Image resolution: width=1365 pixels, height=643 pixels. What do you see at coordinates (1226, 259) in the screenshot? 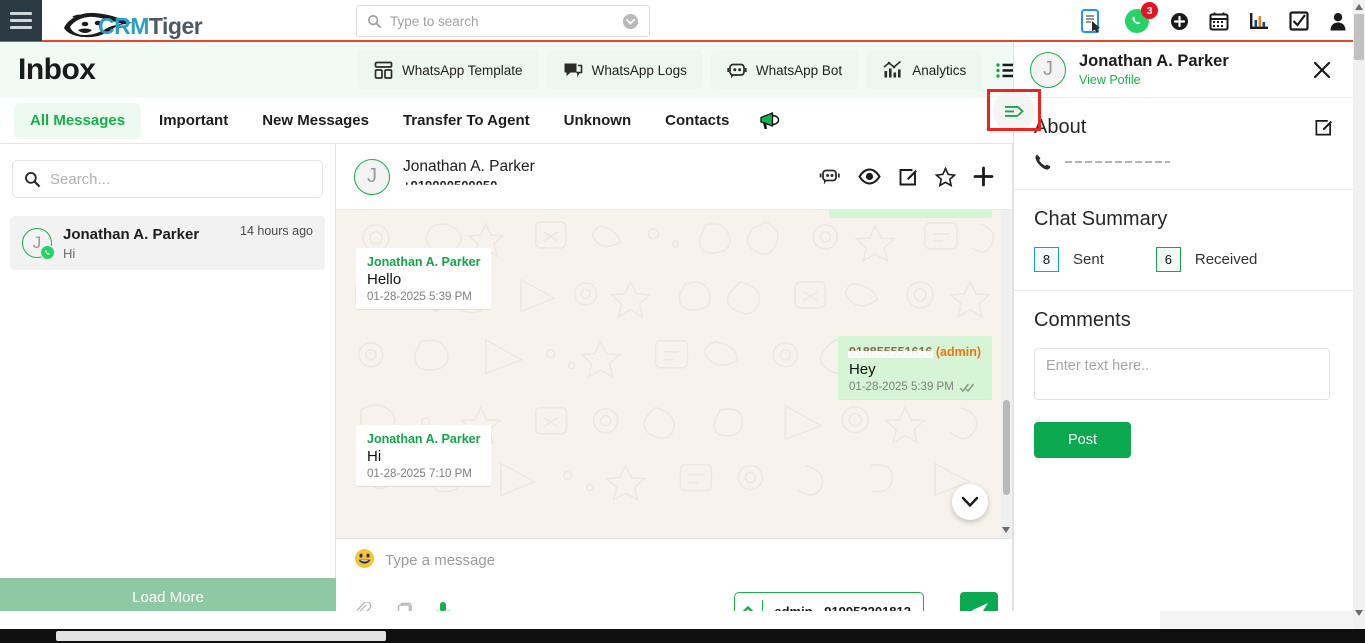
I see `received-label: Received` at bounding box center [1226, 259].